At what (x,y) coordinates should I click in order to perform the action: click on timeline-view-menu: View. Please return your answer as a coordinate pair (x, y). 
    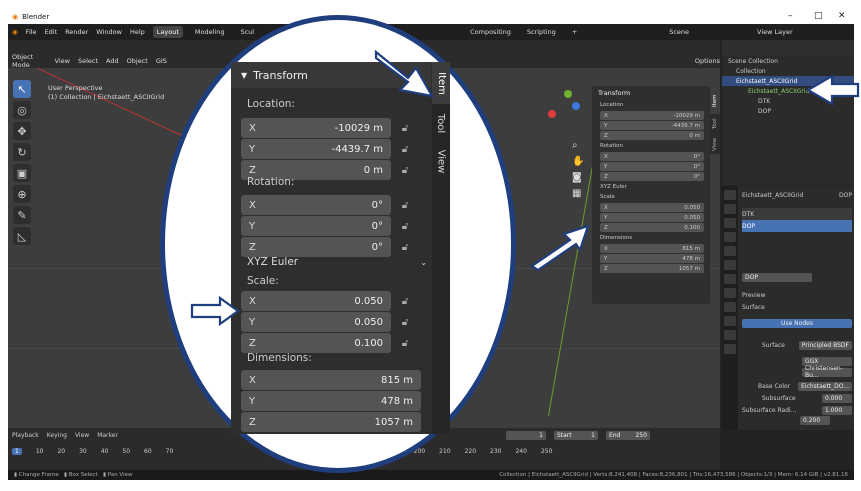
    Looking at the image, I should click on (82, 435).